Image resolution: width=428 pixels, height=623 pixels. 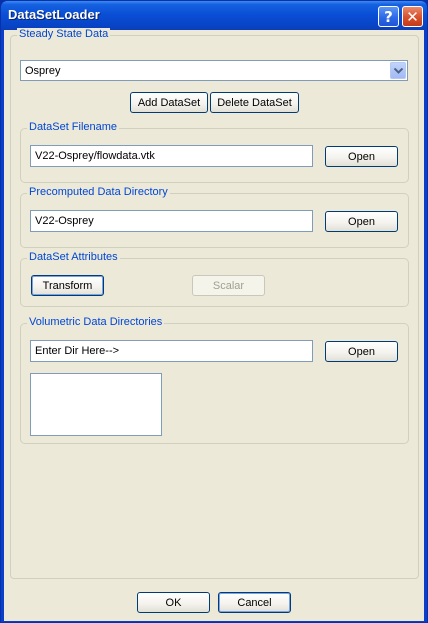 What do you see at coordinates (73, 127) in the screenshot?
I see `dataset-filename-legend: DataSet Filename` at bounding box center [73, 127].